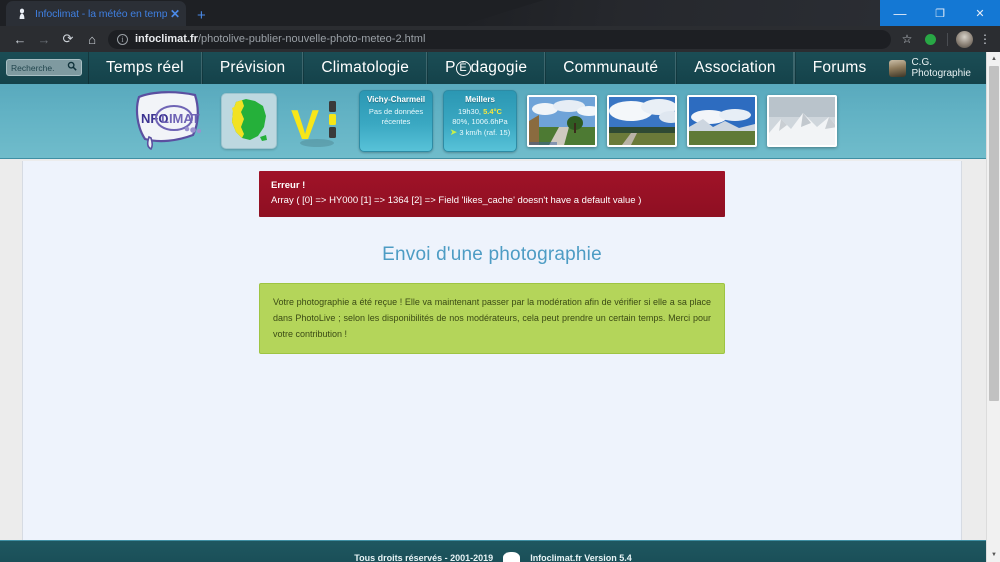  What do you see at coordinates (252, 68) in the screenshot?
I see `nav-item-prevision: Prévision` at bounding box center [252, 68].